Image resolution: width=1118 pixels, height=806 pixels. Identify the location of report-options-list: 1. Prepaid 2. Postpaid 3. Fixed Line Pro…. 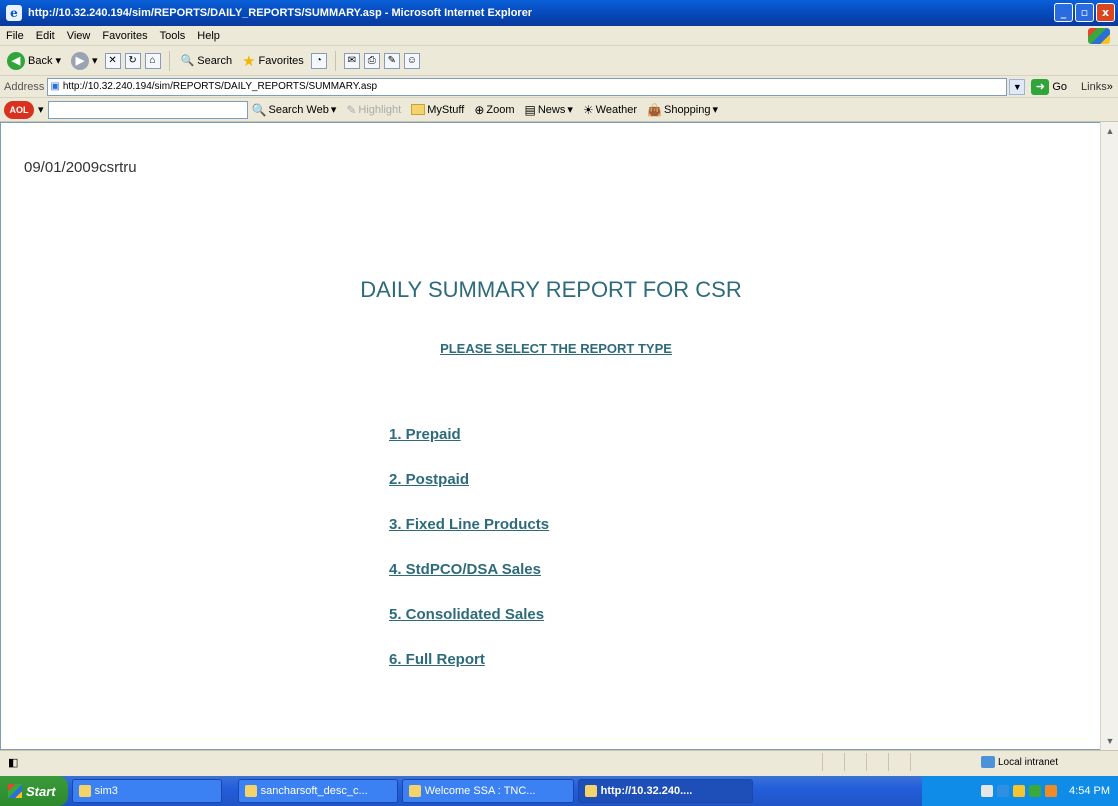
(469, 560).